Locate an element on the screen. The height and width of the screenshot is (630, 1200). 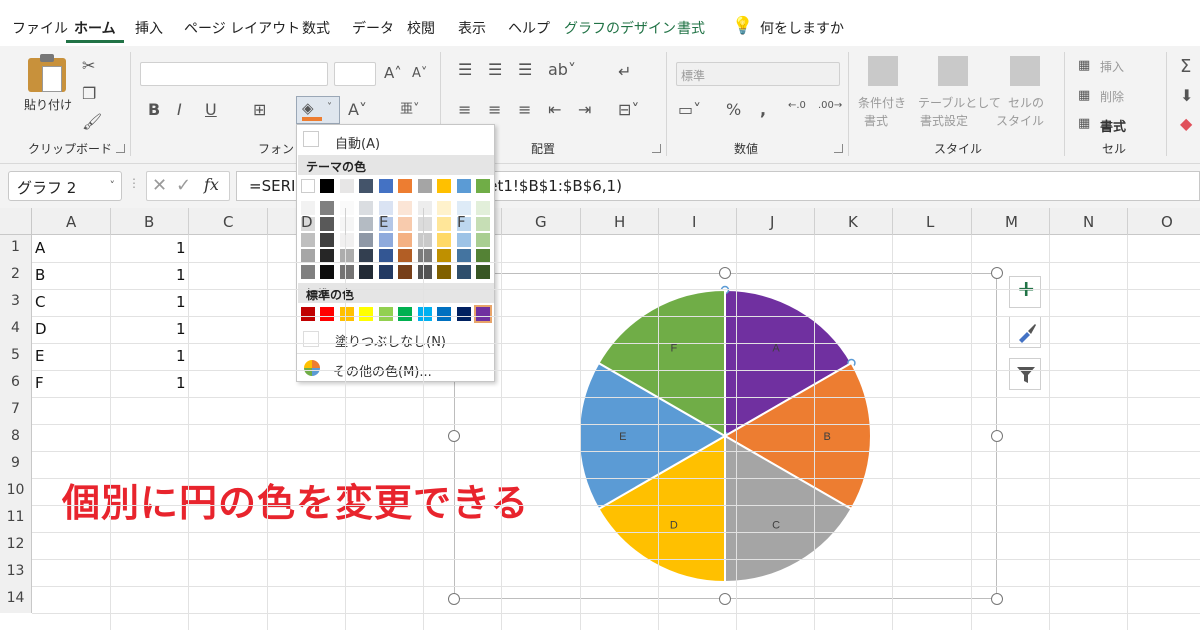
fill-down-icon: ⬇ is located at coordinates (1186, 95).